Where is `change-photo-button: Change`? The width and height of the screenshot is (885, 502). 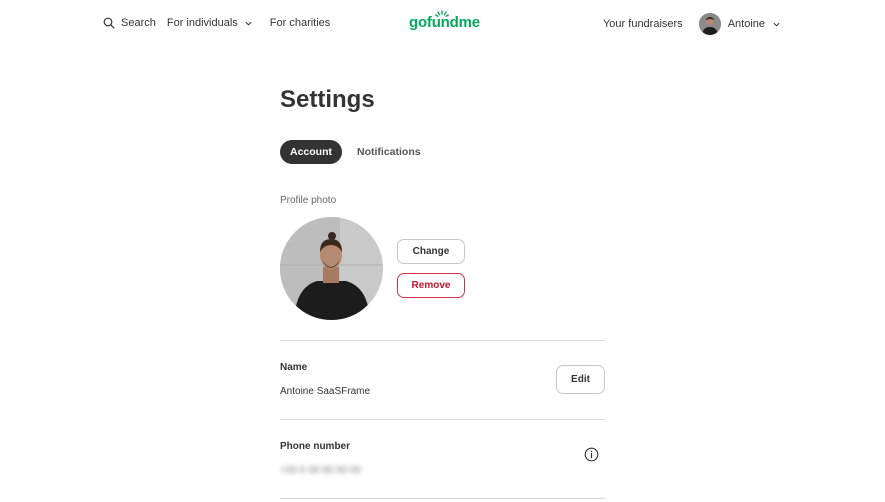
change-photo-button: Change is located at coordinates (431, 251).